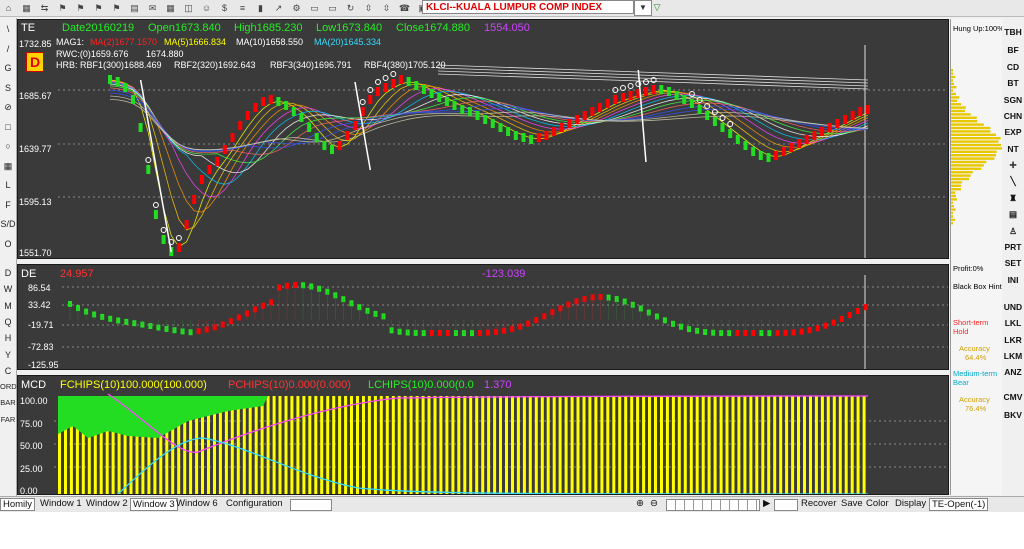 The width and height of the screenshot is (1024, 549). I want to click on y-tick: 25.00, so click(31, 469).